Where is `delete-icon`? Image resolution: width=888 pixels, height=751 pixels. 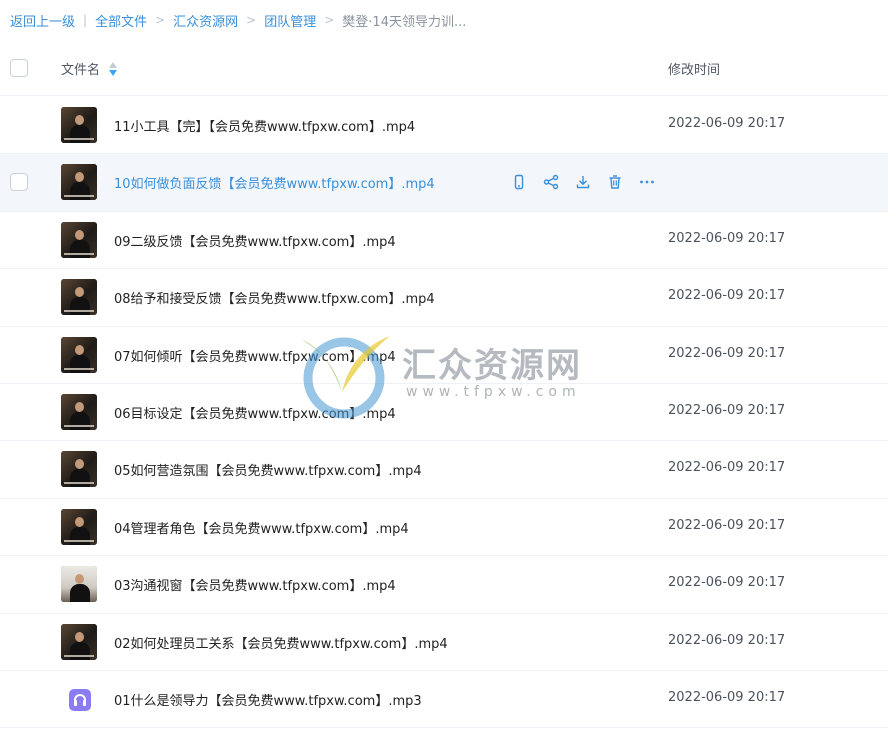
delete-icon is located at coordinates (615, 182).